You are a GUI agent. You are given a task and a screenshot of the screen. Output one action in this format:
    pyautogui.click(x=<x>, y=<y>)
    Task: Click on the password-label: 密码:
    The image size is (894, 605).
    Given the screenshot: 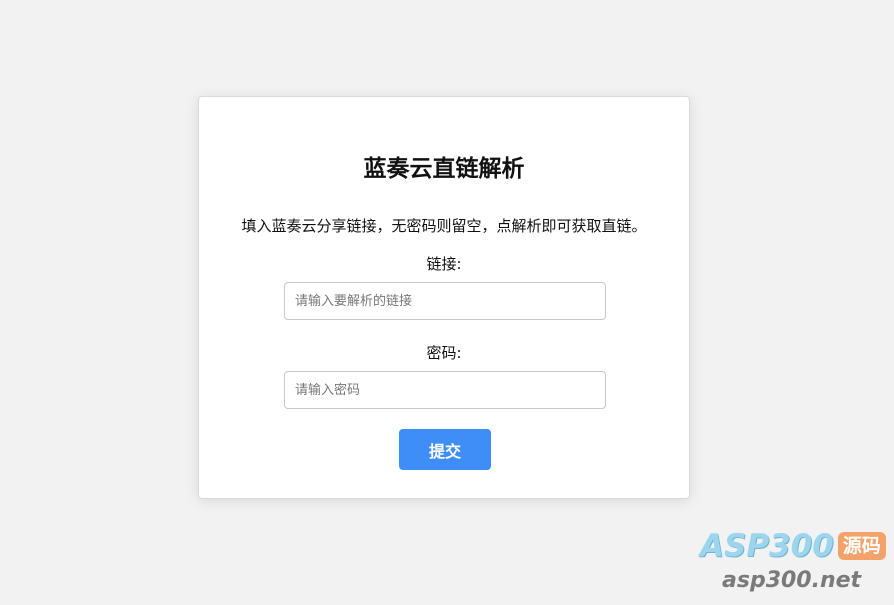 What is the action you would take?
    pyautogui.click(x=444, y=353)
    